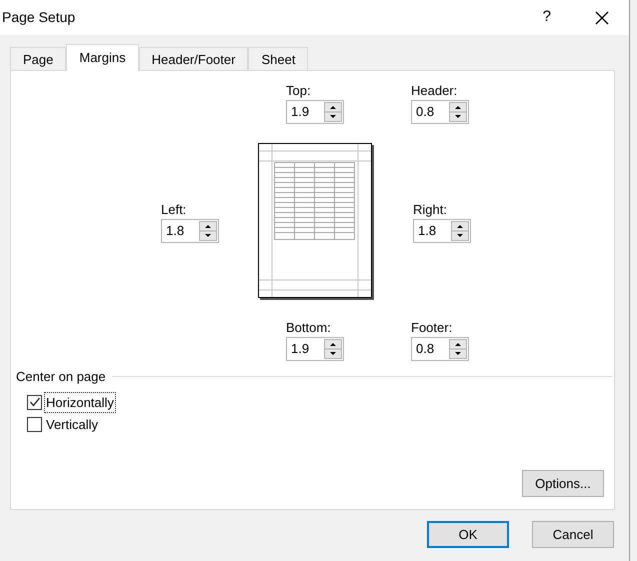 The width and height of the screenshot is (637, 561). I want to click on checkbox-label: Vertically, so click(72, 424).